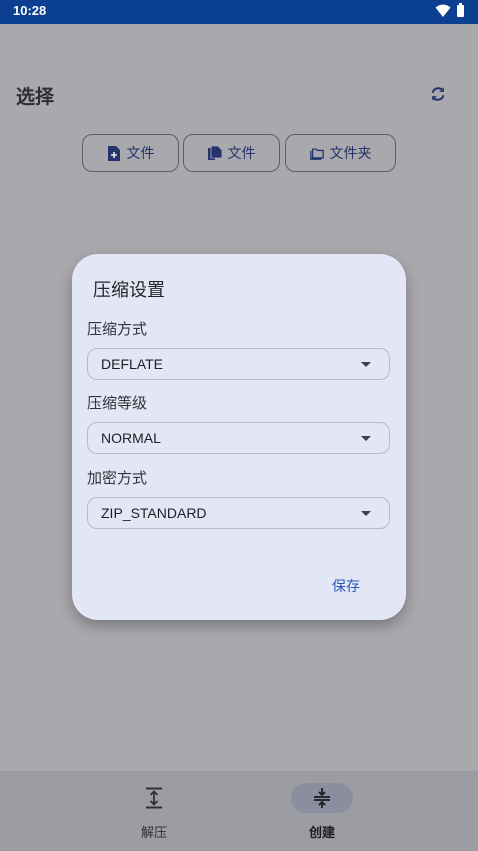 This screenshot has width=478, height=851. I want to click on add-files-button: 文件, so click(231, 153).